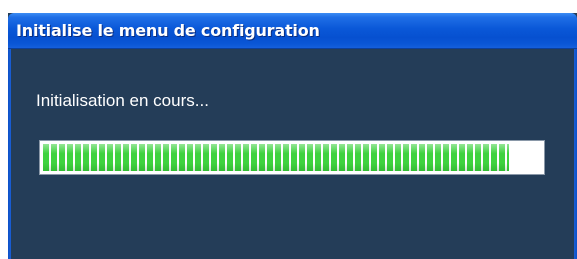 The height and width of the screenshot is (259, 577). Describe the element at coordinates (9, 154) in the screenshot. I see `frame-left-border` at that location.